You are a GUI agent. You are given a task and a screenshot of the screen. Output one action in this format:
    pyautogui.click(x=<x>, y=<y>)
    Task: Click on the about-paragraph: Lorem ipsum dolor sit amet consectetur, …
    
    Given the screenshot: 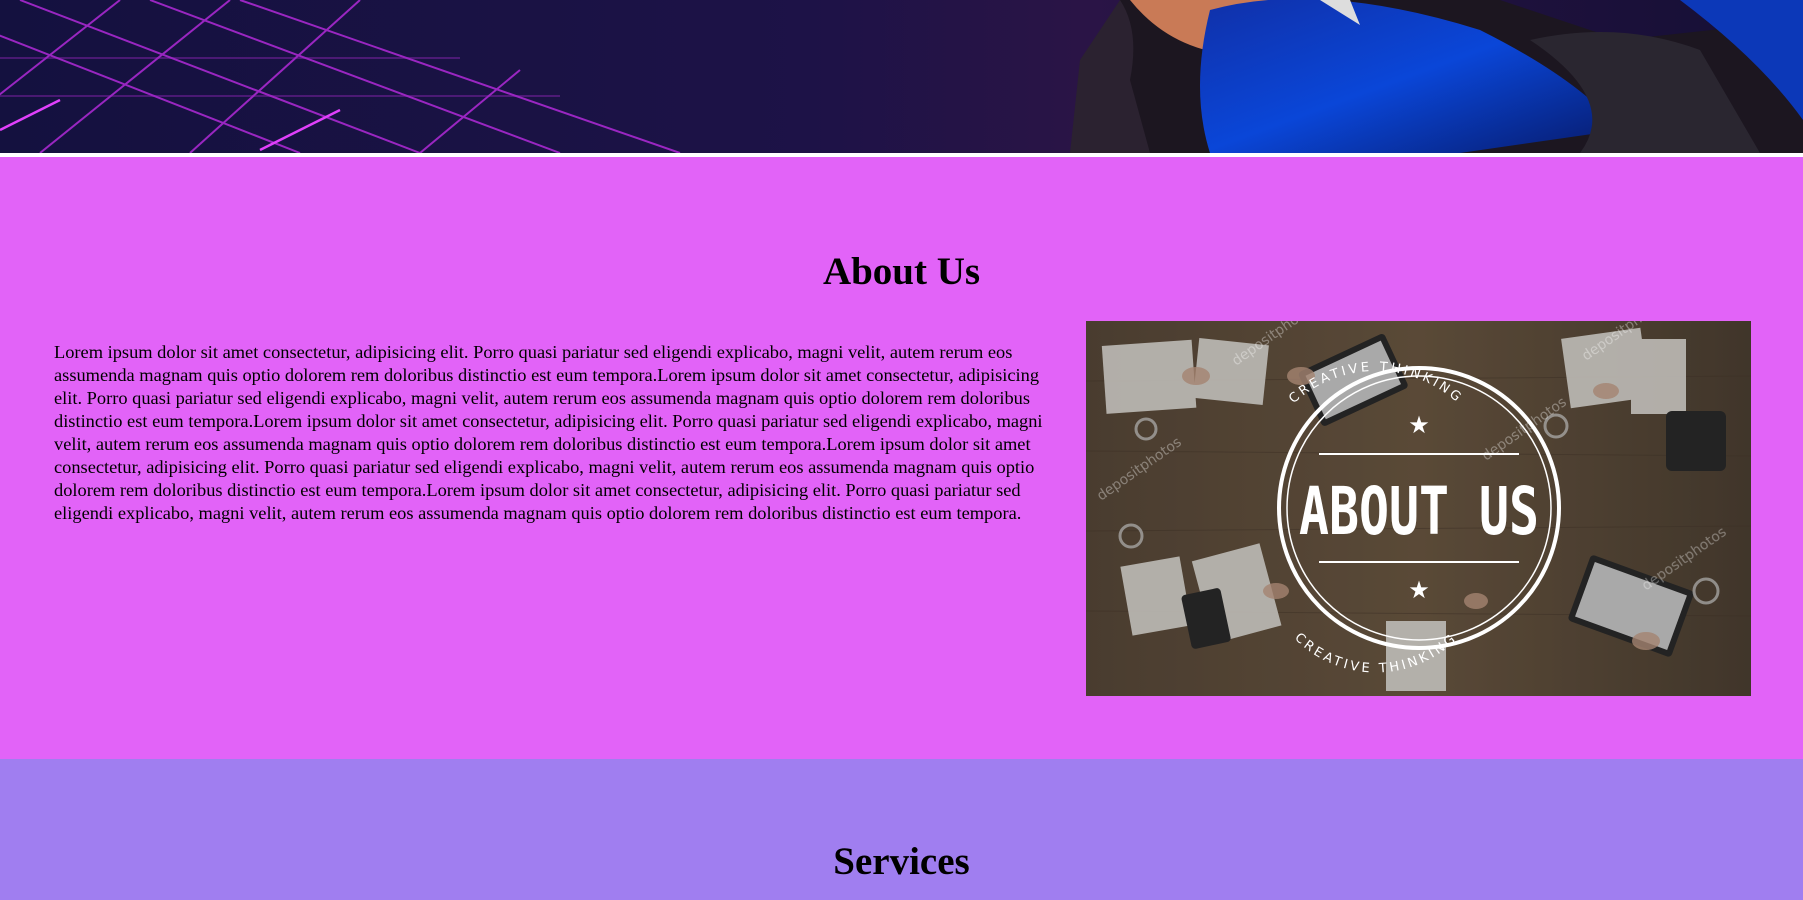 What is the action you would take?
    pyautogui.click(x=548, y=432)
    